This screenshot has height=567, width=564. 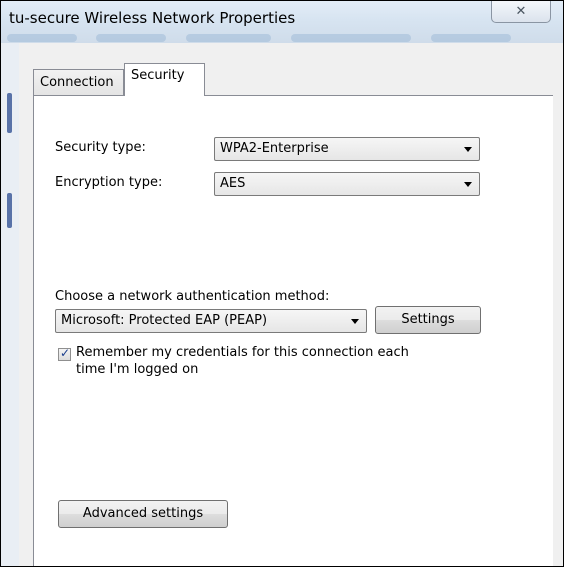 What do you see at coordinates (109, 182) in the screenshot?
I see `encryption-type-label: Encryption type:` at bounding box center [109, 182].